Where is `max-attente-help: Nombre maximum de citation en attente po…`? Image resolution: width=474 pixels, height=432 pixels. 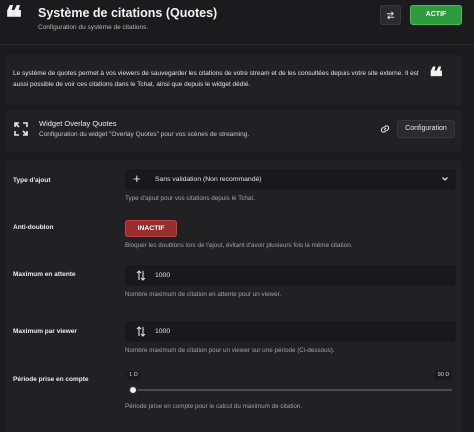 max-attente-help: Nombre maximum de citation en attente po… is located at coordinates (203, 294).